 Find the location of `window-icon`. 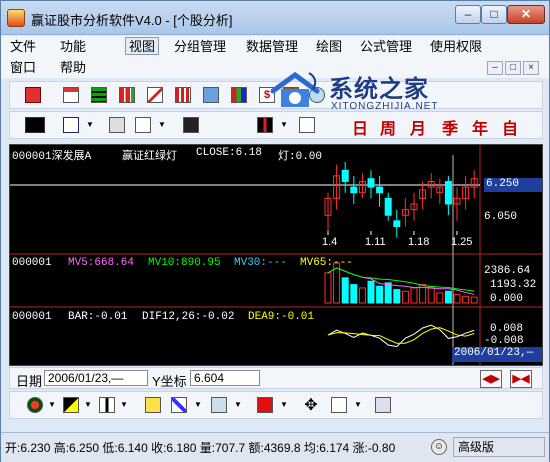

window-icon is located at coordinates (71, 125).